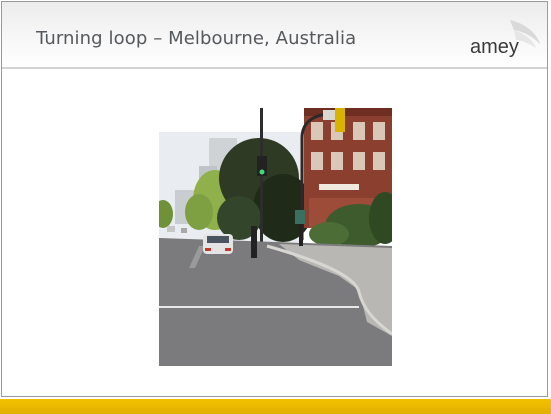 Image resolution: width=551 pixels, height=414 pixels. Describe the element at coordinates (275, 406) in the screenshot. I see `footer-band` at that location.